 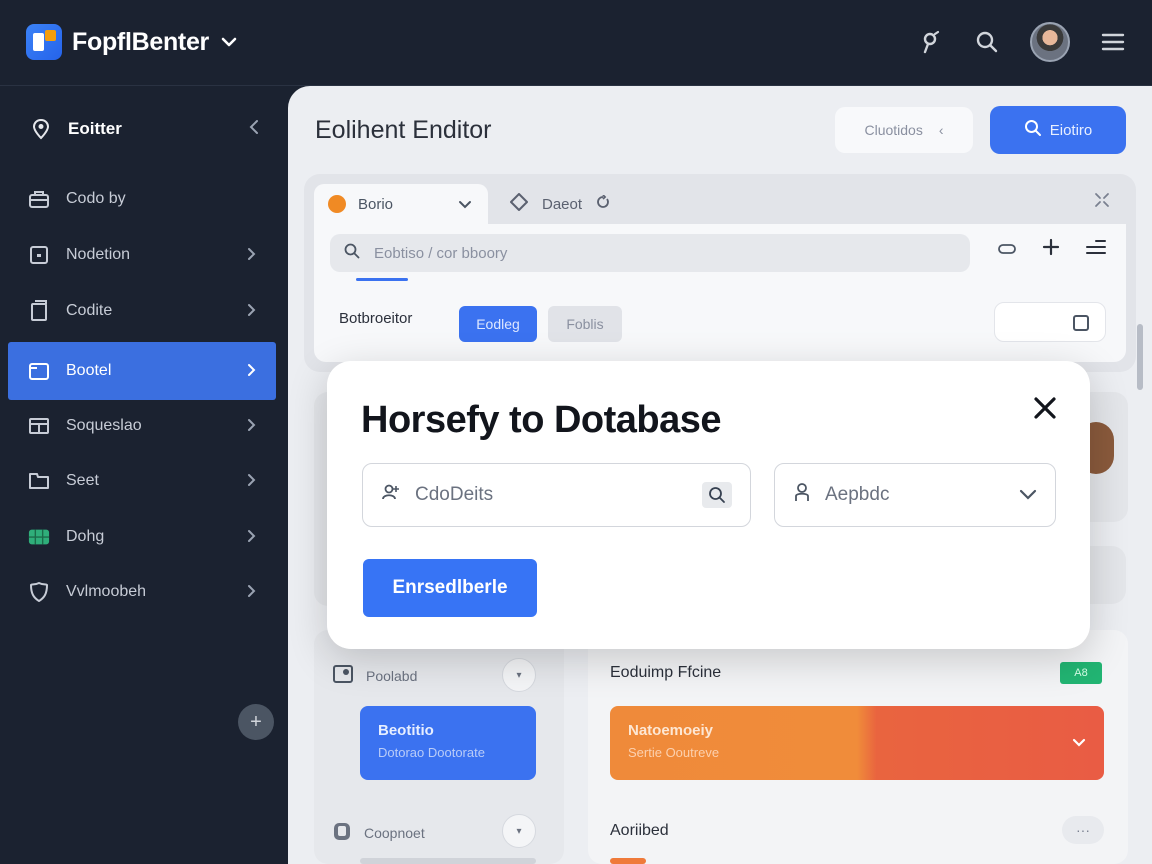 I want to click on tab-label: Daeot, so click(x=562, y=204).